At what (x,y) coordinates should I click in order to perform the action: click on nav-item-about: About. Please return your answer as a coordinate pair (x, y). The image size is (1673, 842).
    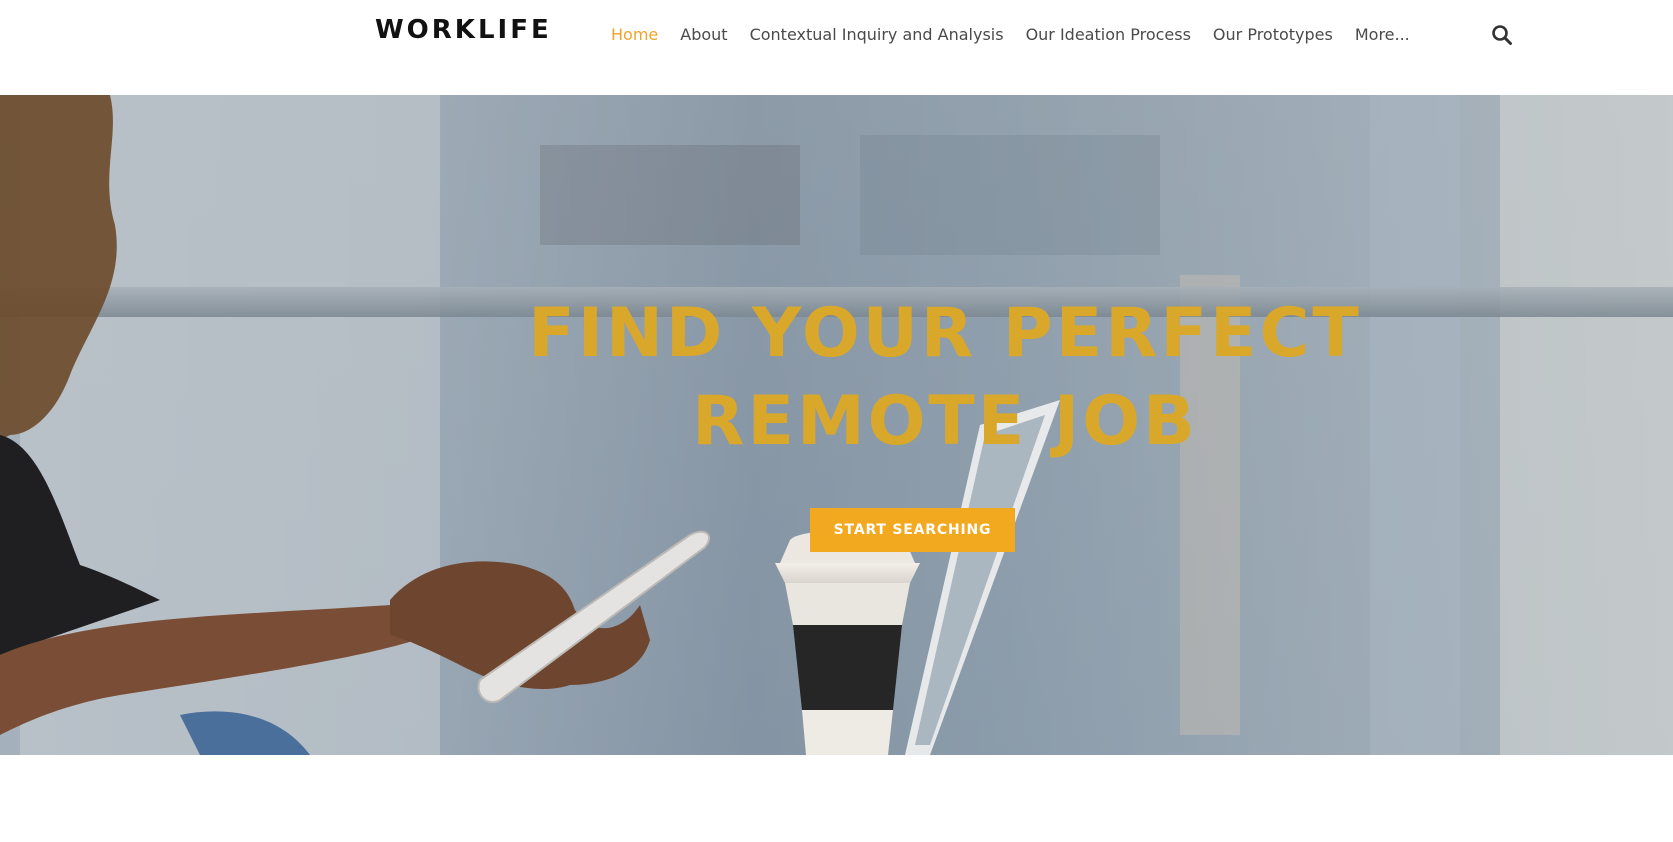
    Looking at the image, I should click on (703, 35).